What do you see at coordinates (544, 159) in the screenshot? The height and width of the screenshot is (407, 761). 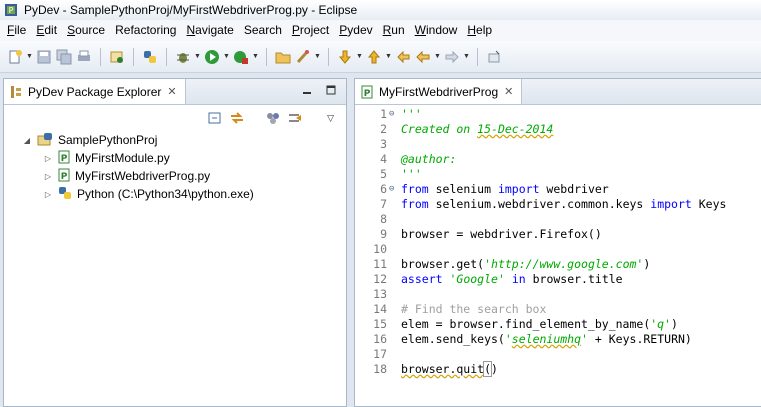 I see `code-line: 4 @author:` at bounding box center [544, 159].